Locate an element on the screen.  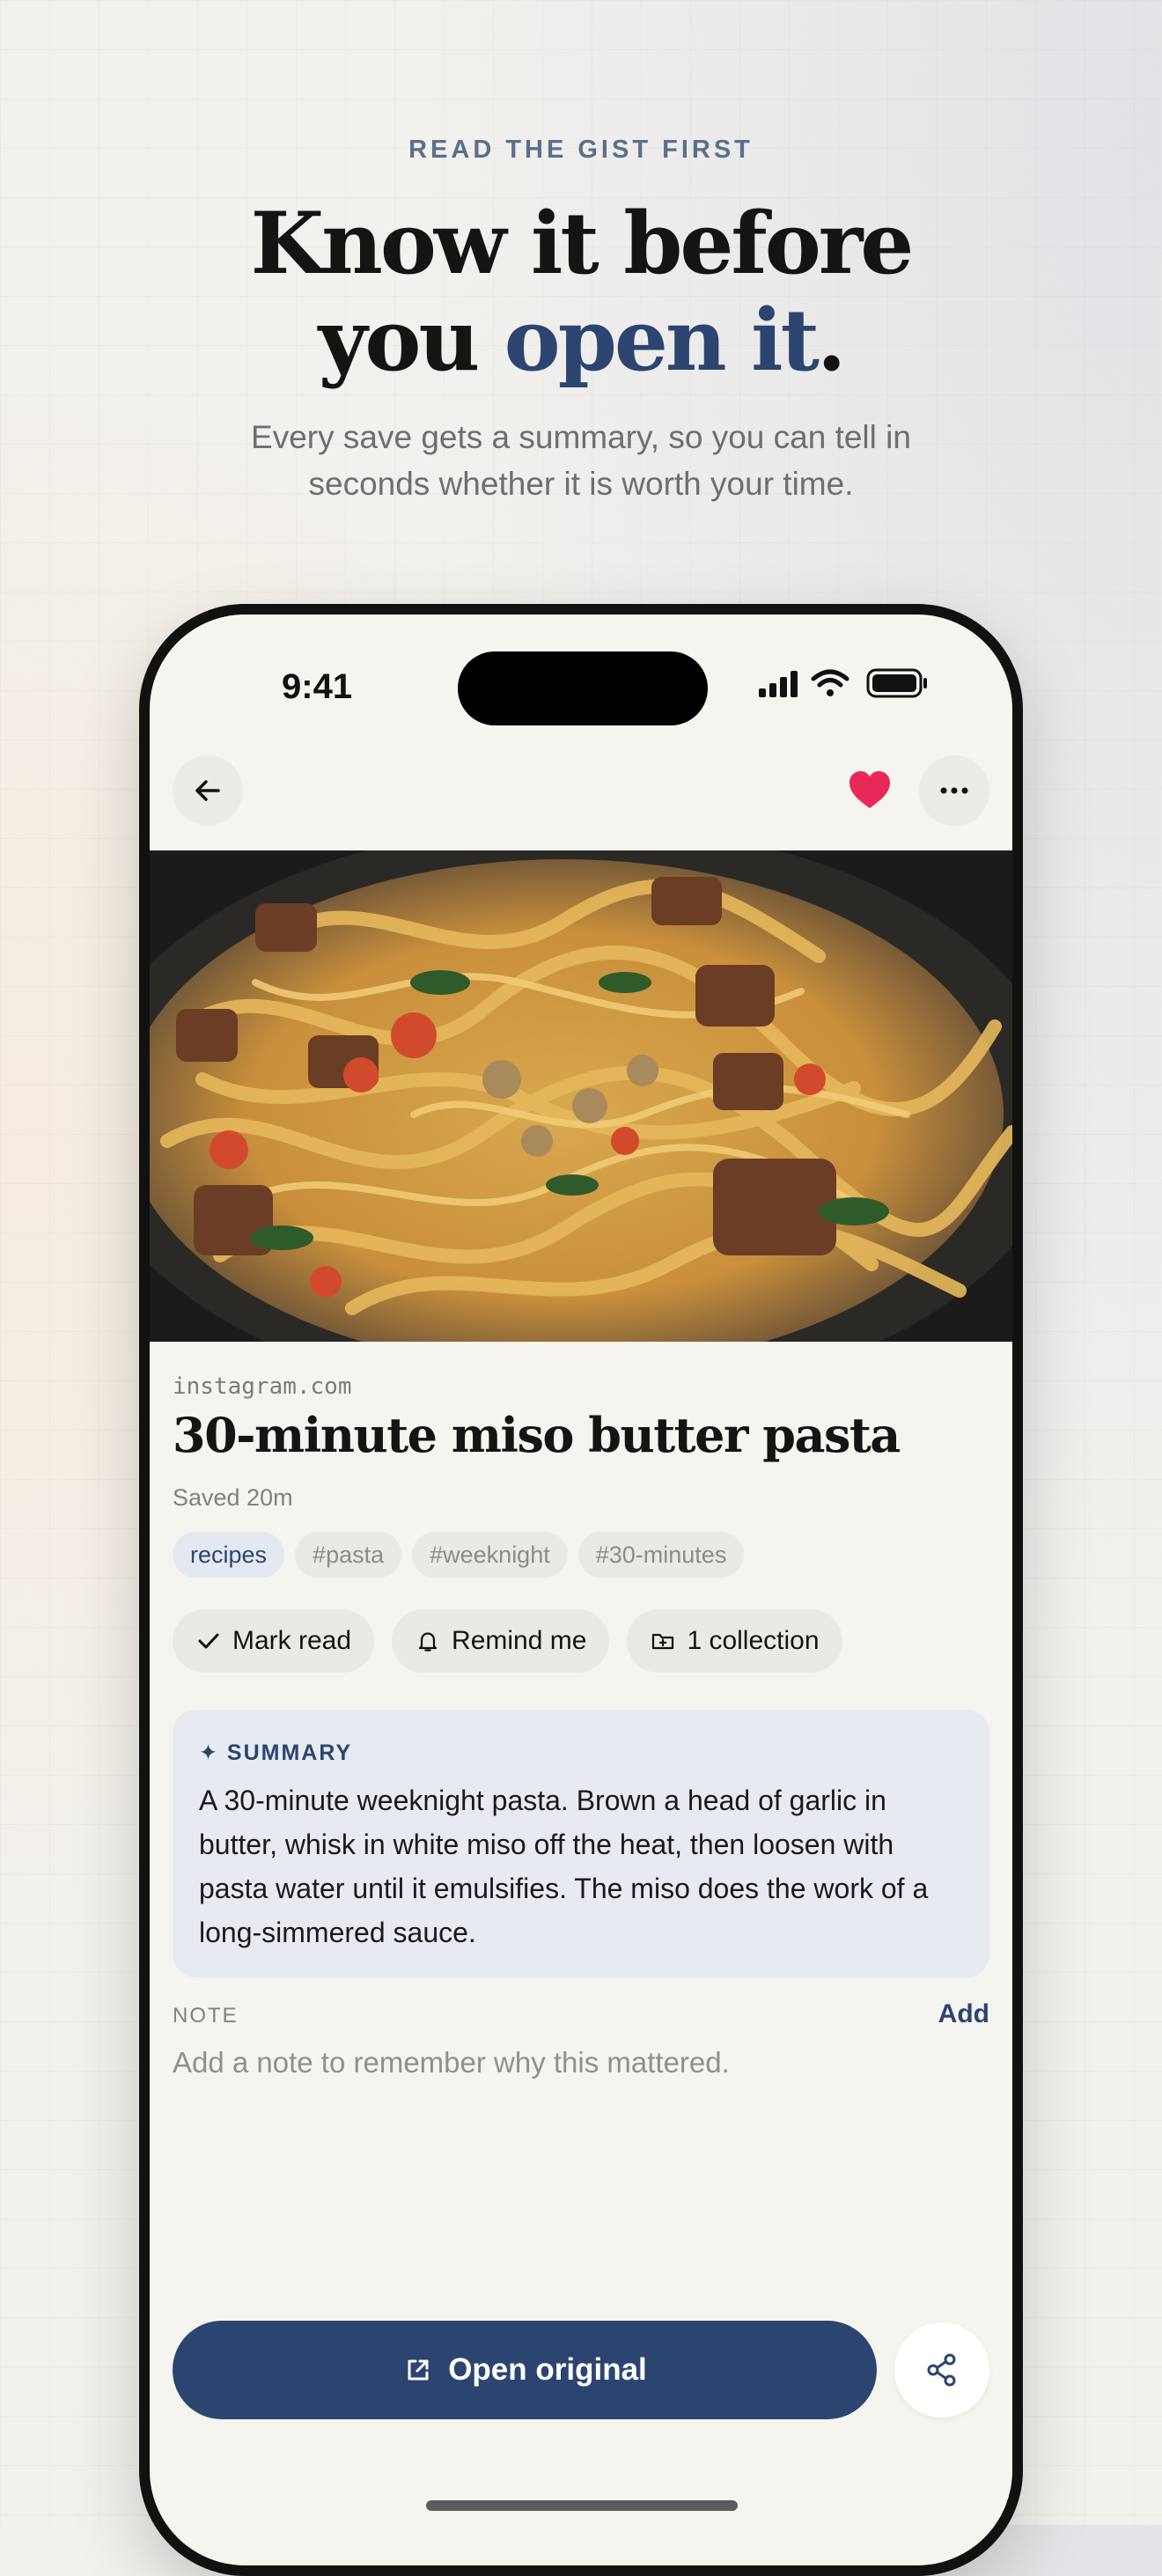
folder-plus-icon is located at coordinates (663, 1642).